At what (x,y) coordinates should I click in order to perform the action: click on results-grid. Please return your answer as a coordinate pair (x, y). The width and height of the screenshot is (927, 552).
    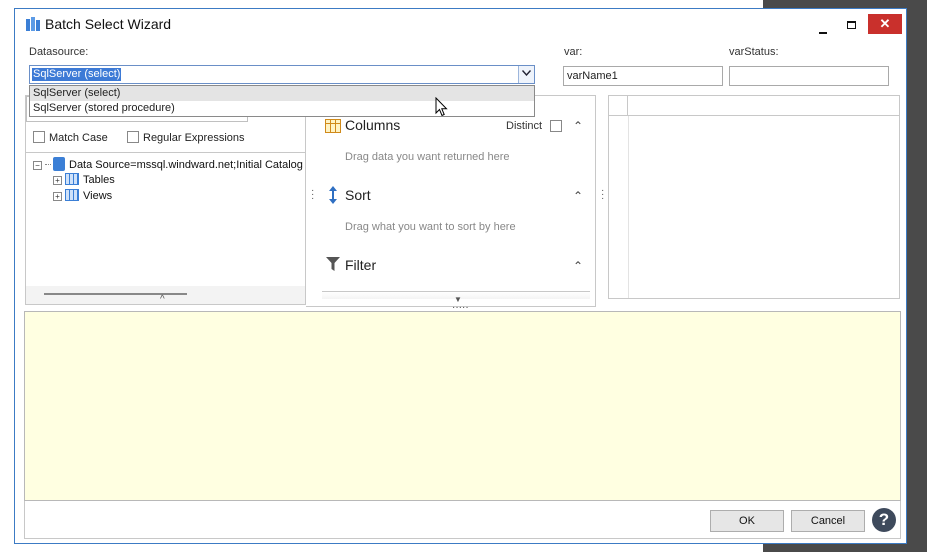
    Looking at the image, I should click on (754, 197).